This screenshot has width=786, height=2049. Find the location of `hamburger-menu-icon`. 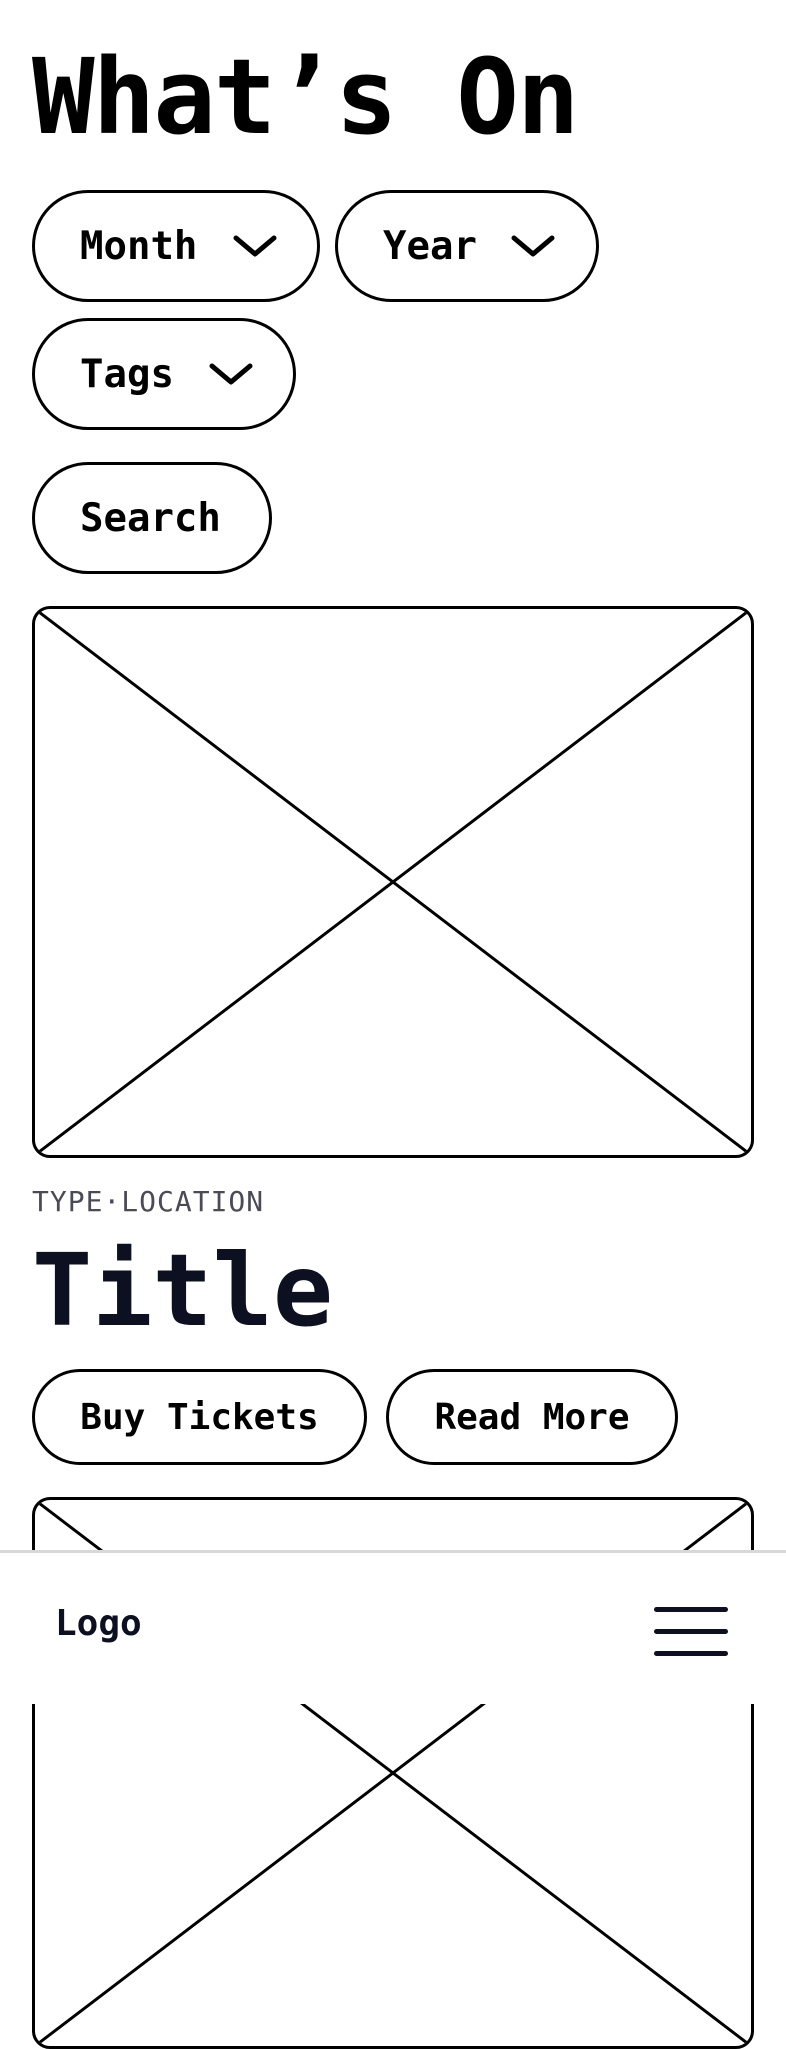

hamburger-menu-icon is located at coordinates (691, 1633).